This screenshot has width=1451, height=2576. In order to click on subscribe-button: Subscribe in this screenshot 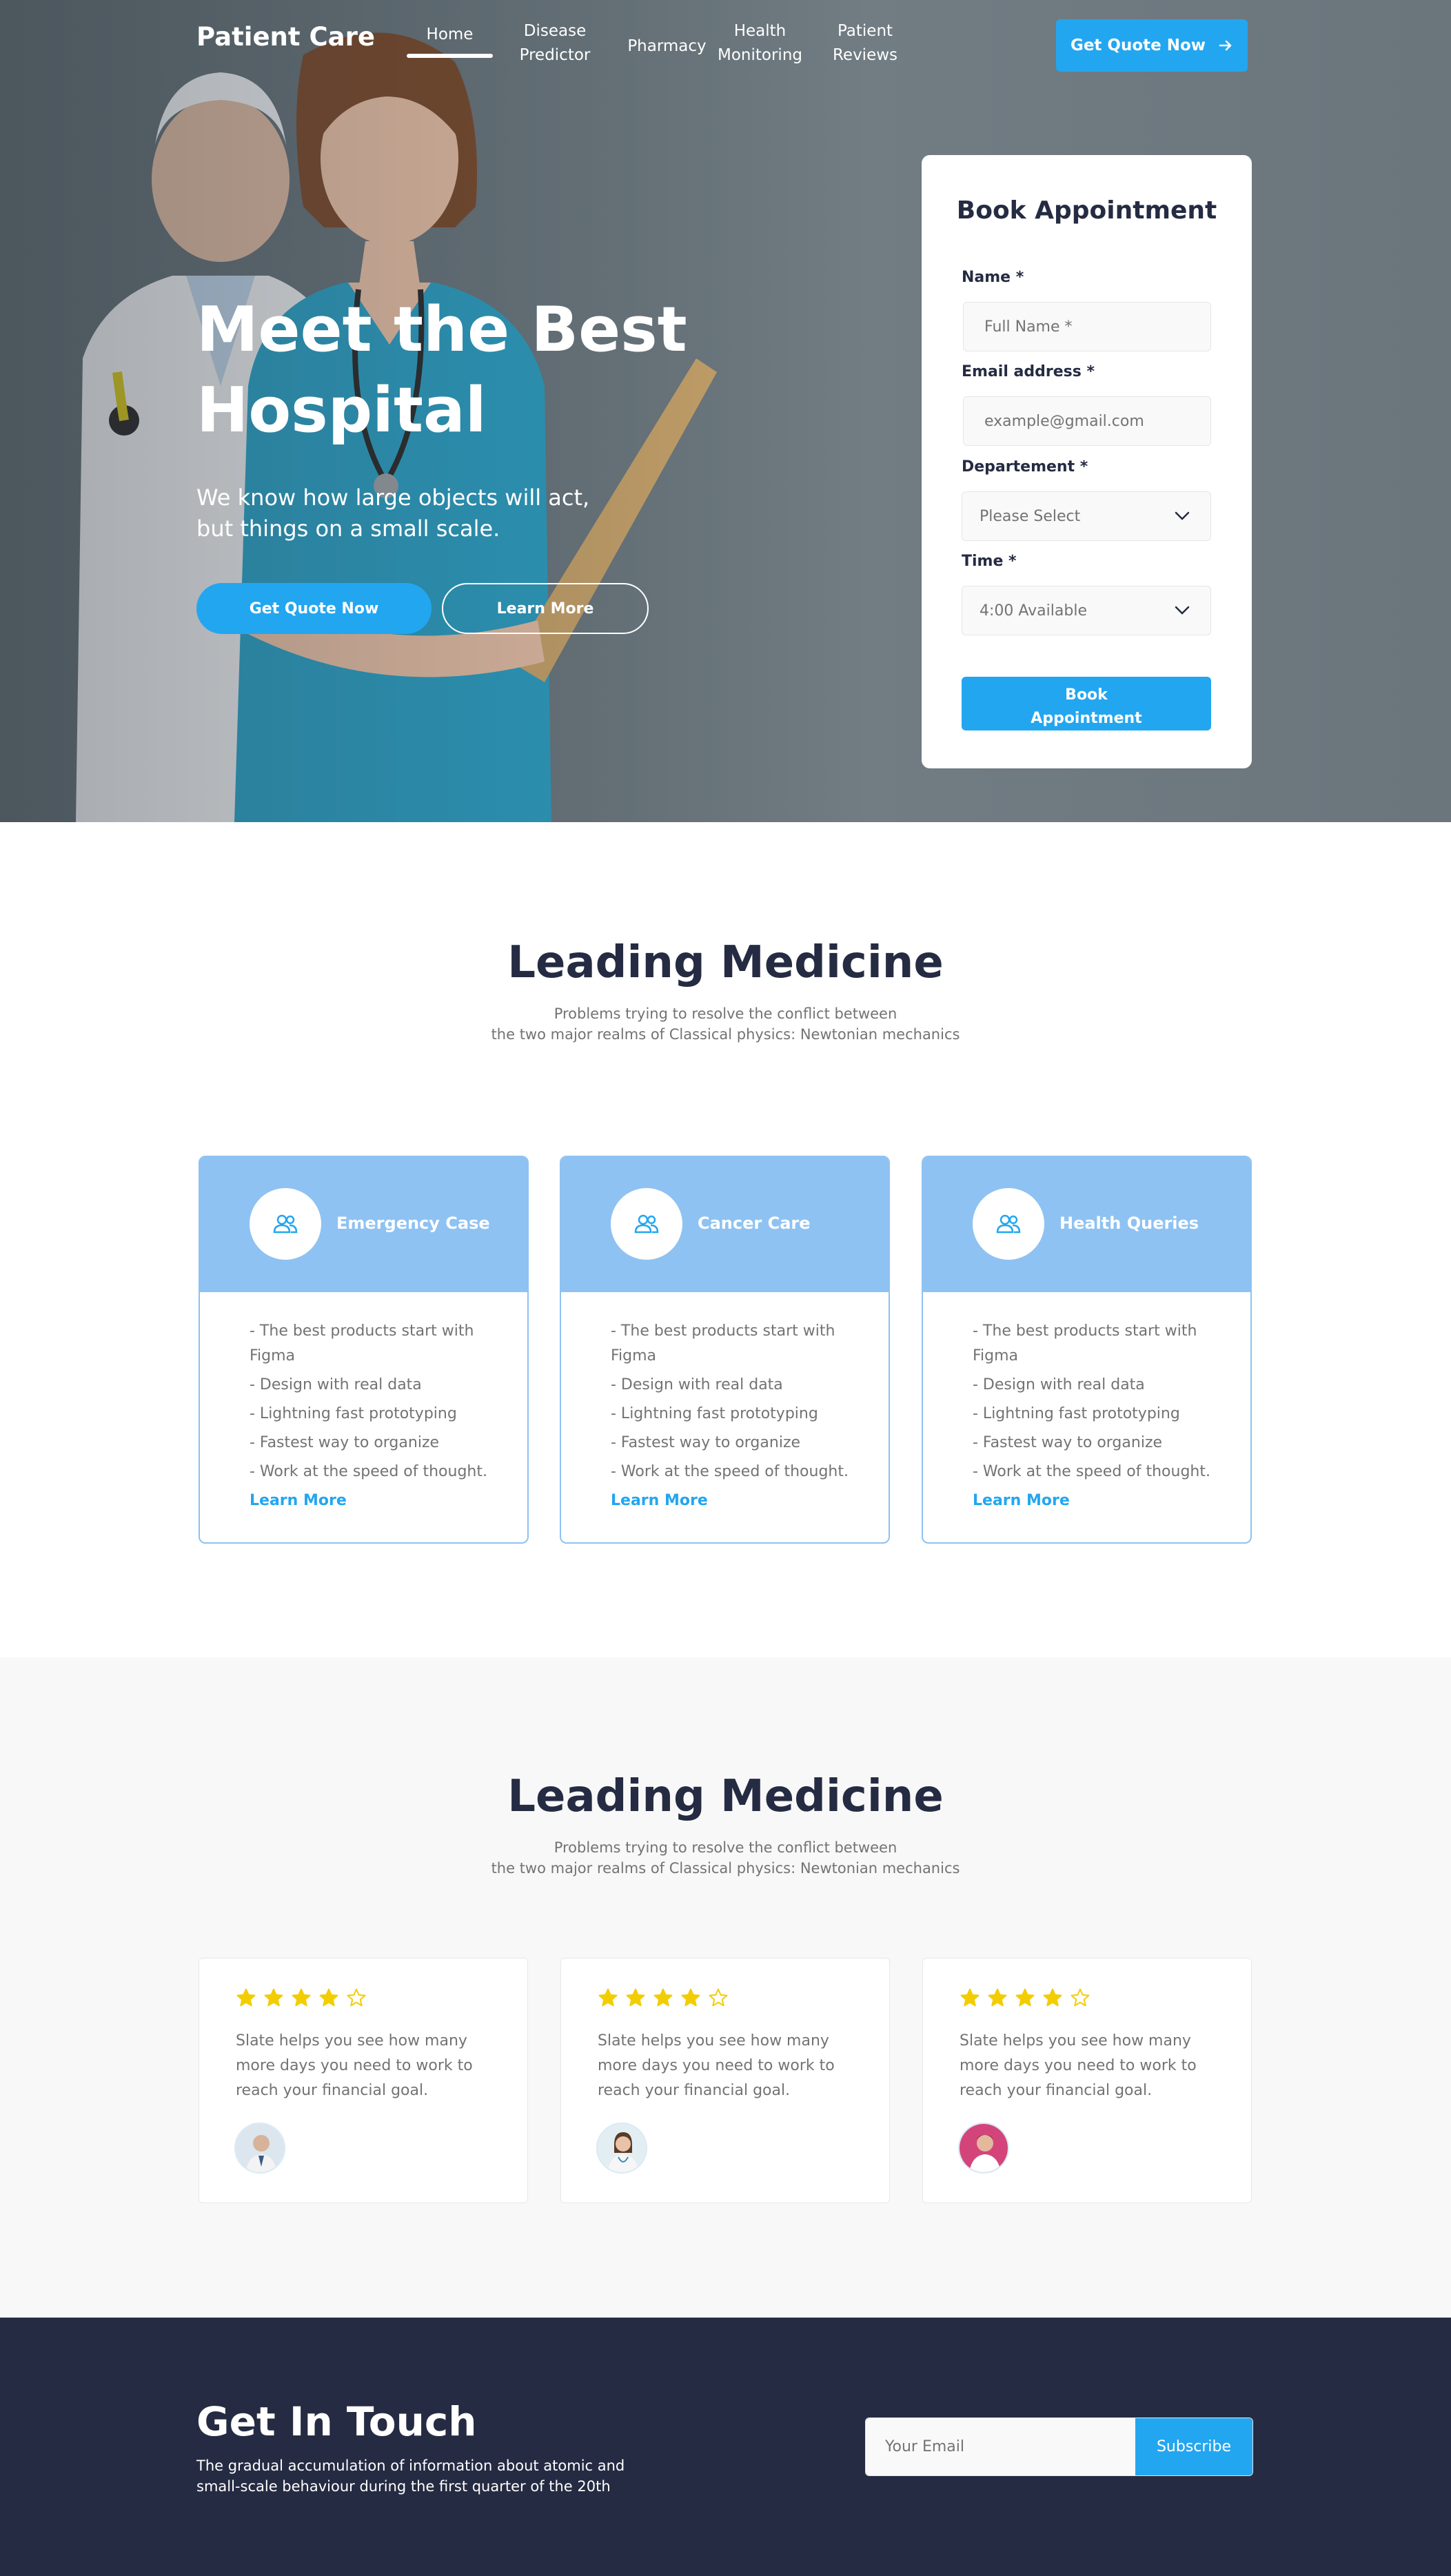, I will do `click(1193, 2446)`.